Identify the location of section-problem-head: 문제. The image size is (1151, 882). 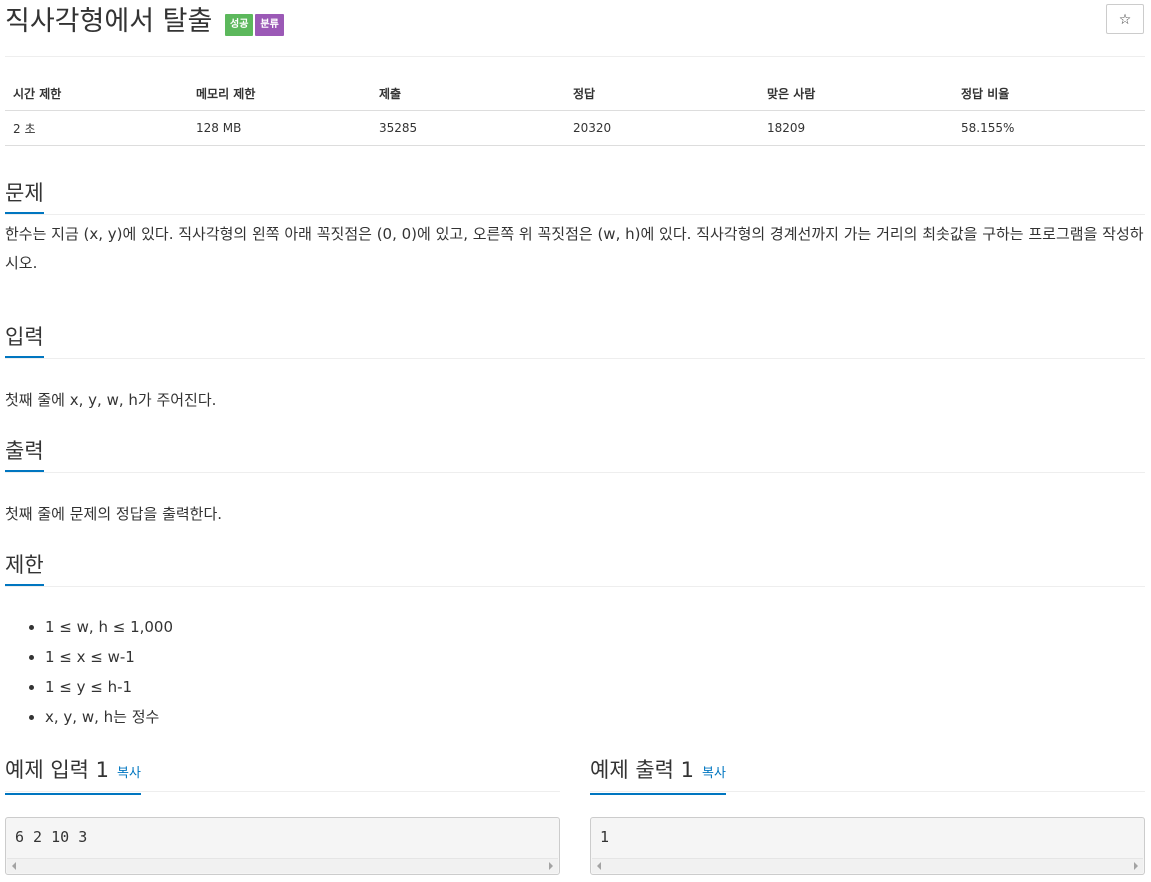
(575, 196).